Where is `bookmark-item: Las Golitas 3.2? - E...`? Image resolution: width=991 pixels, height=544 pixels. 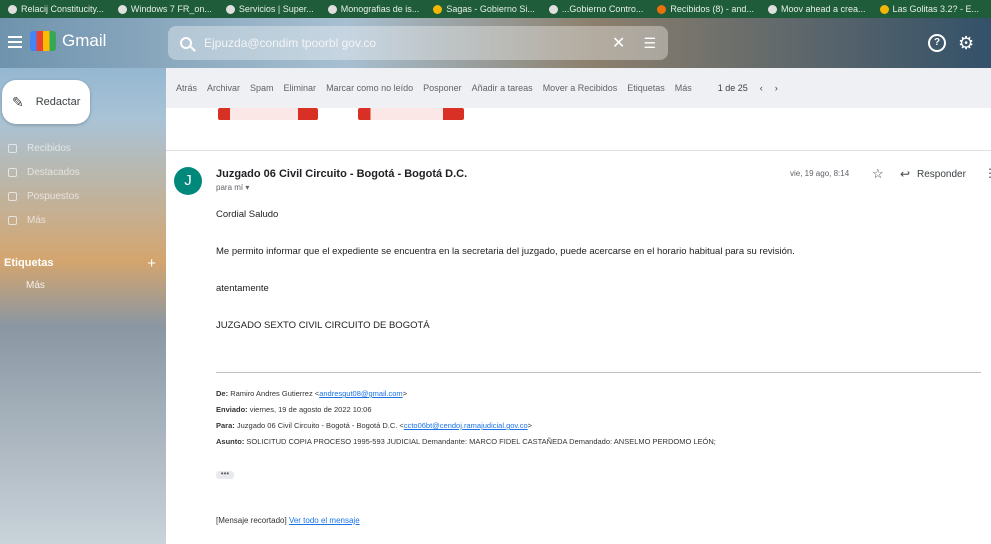
bookmark-item: Las Golitas 3.2? - E... is located at coordinates (929, 9).